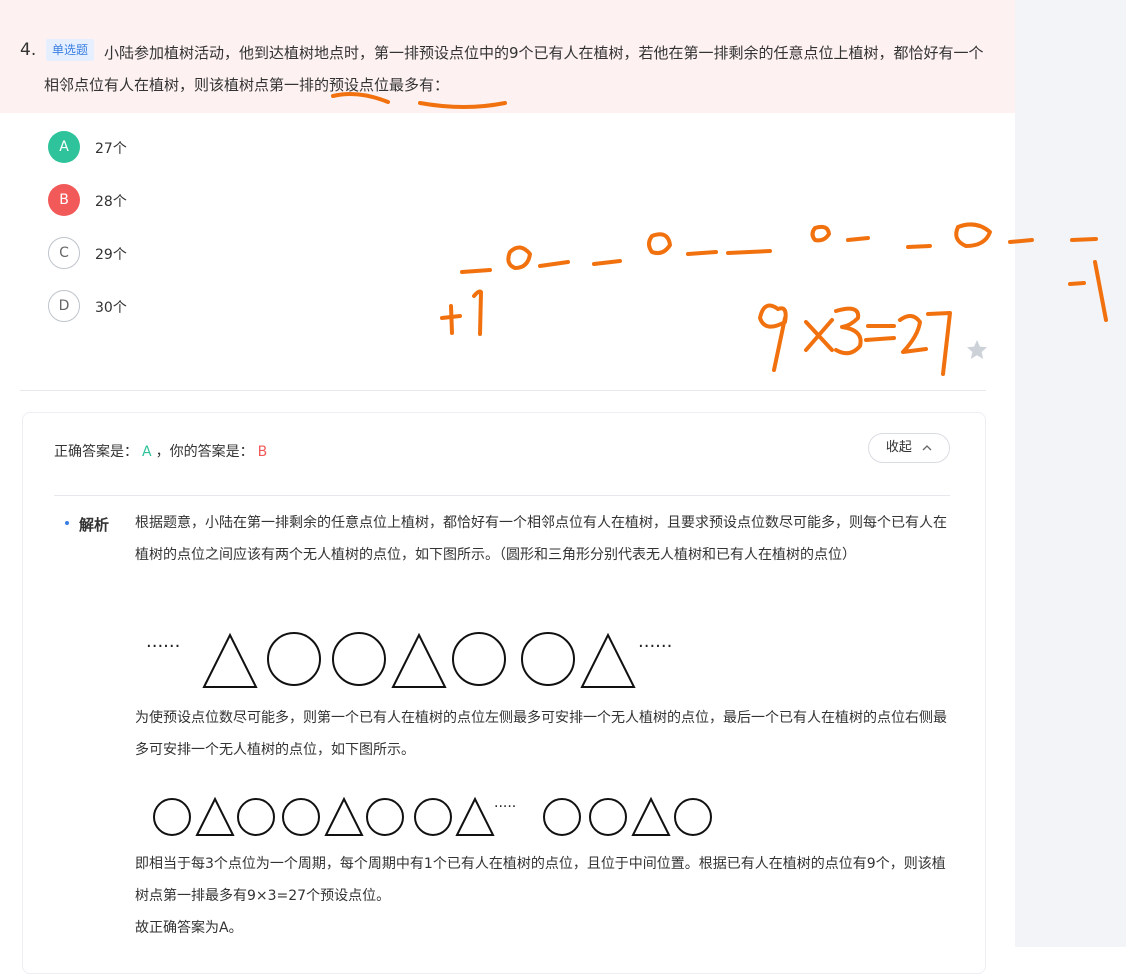 Image resolution: width=1126 pixels, height=974 pixels. What do you see at coordinates (147, 452) in the screenshot?
I see `correct-answer-value: A` at bounding box center [147, 452].